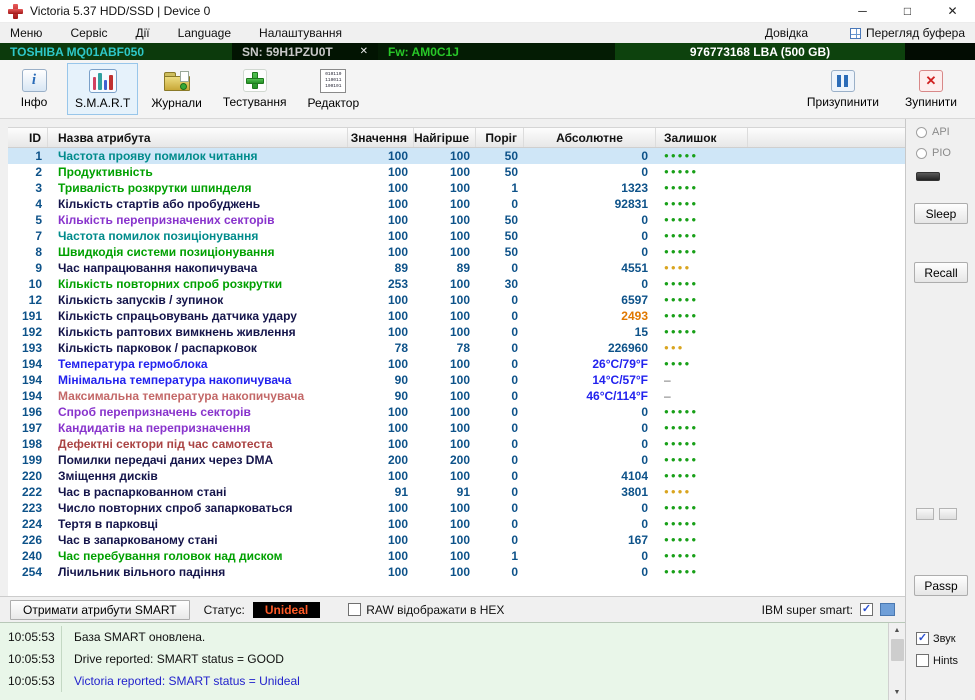 The image size is (975, 700). What do you see at coordinates (456, 524) in the screenshot?
I see `table-row: 224 Тертя в парковці 100 100 0 0 ●●●●●` at bounding box center [456, 524].